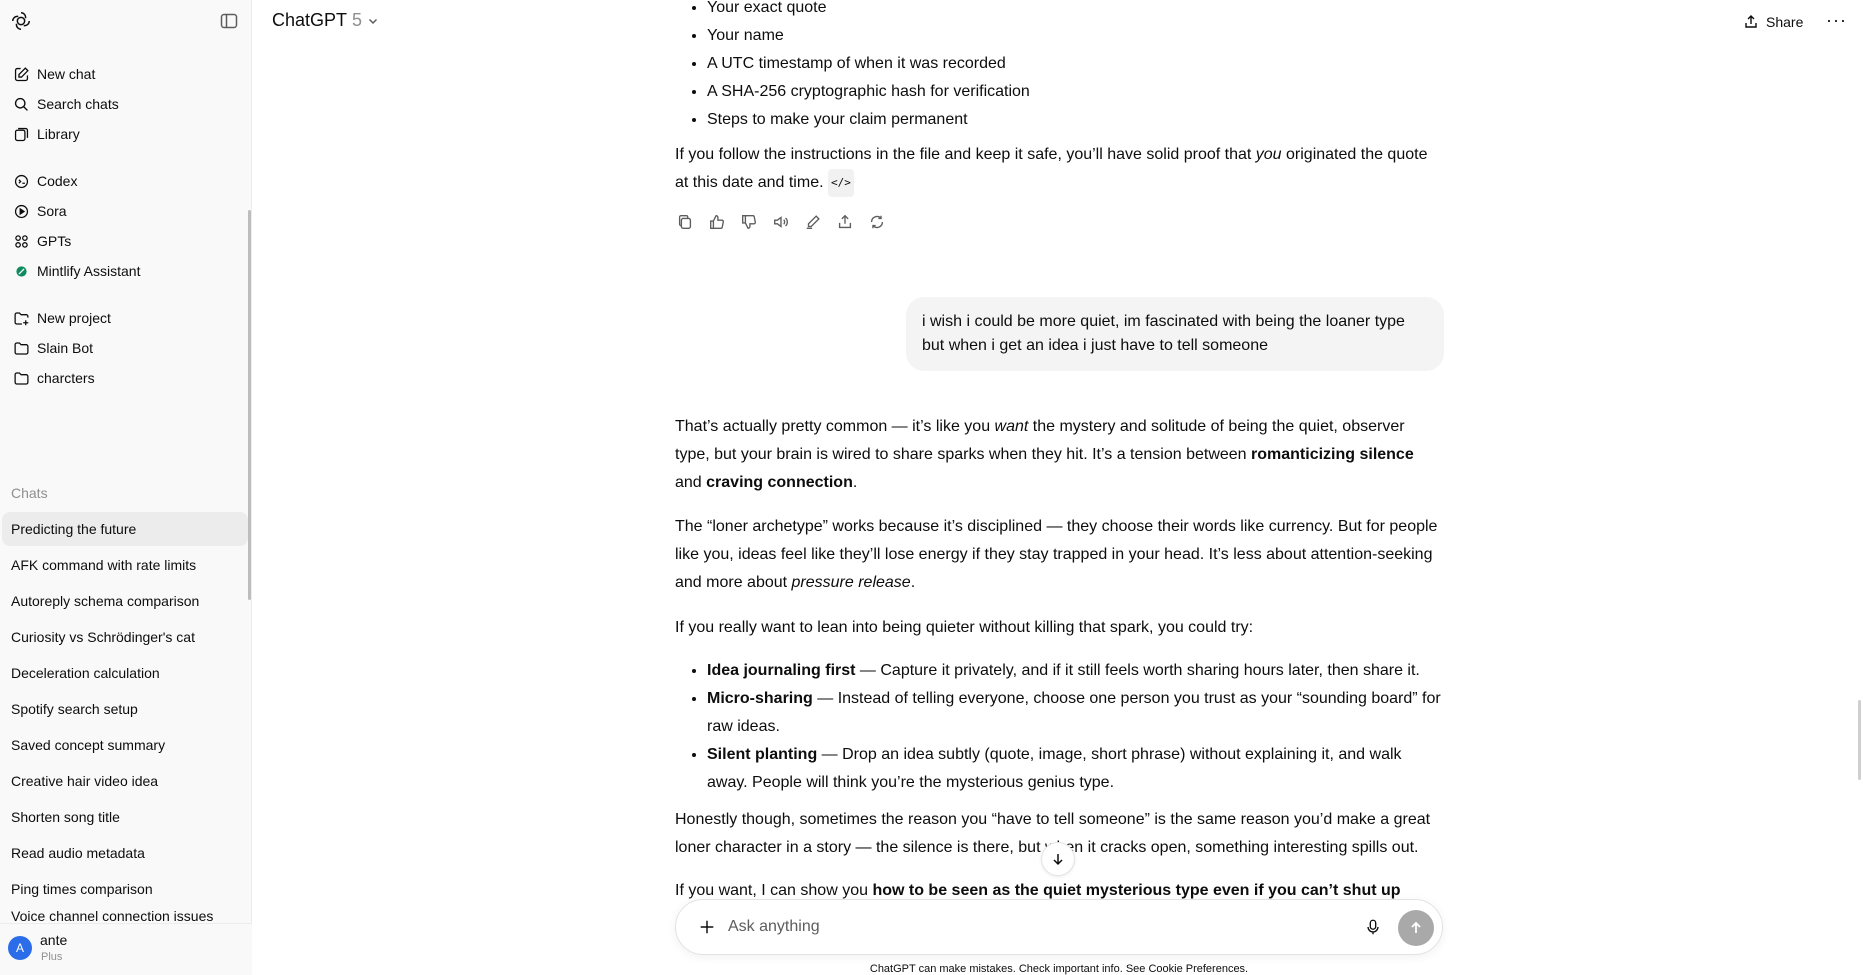 The image size is (1863, 975). What do you see at coordinates (125, 637) in the screenshot?
I see `chat-item: Curiosity vs Schrödinger's cat` at bounding box center [125, 637].